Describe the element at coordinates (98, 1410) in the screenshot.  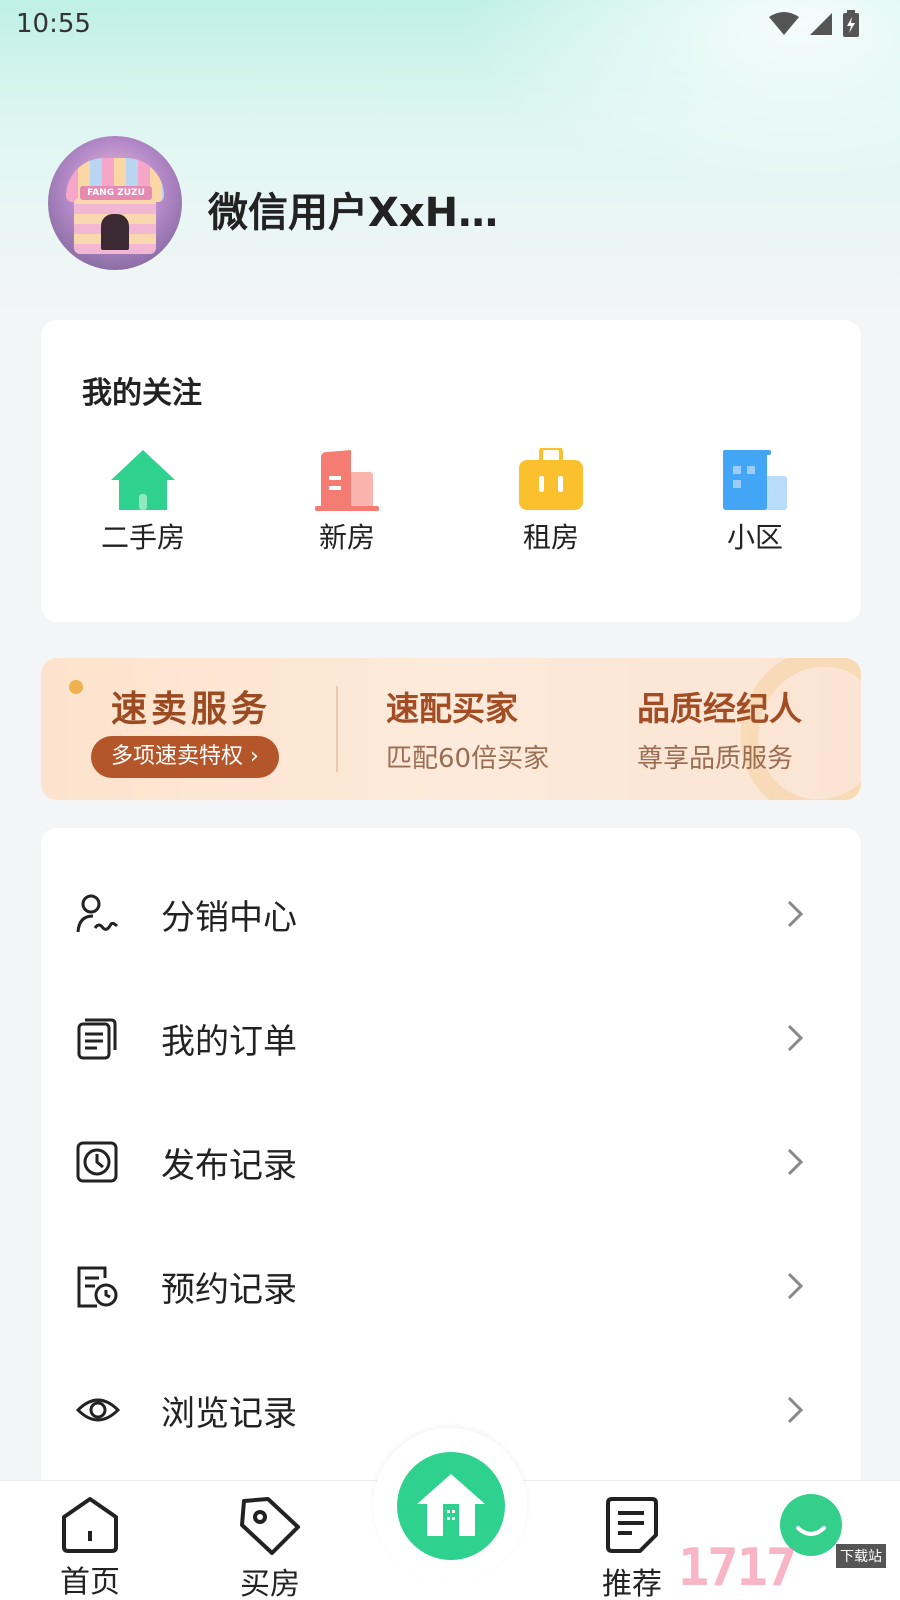
I see `eye-icon` at that location.